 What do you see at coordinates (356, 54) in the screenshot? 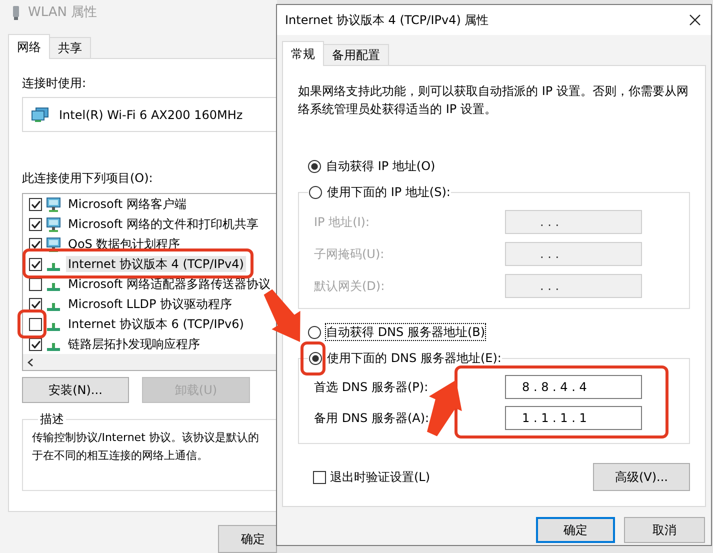
I see `tab: 备用配置` at bounding box center [356, 54].